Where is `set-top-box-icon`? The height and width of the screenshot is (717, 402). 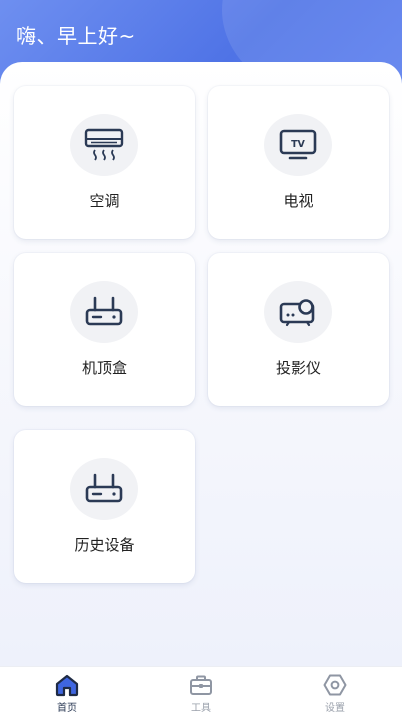
set-top-box-icon is located at coordinates (104, 311).